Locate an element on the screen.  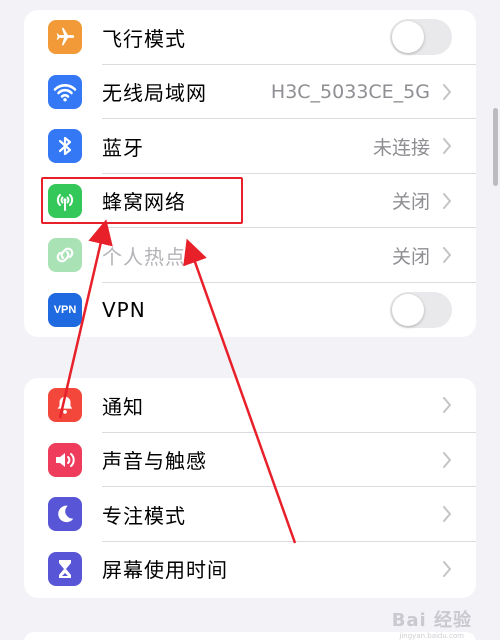
baidu-watermark: Bai 经验 is located at coordinates (431, 620).